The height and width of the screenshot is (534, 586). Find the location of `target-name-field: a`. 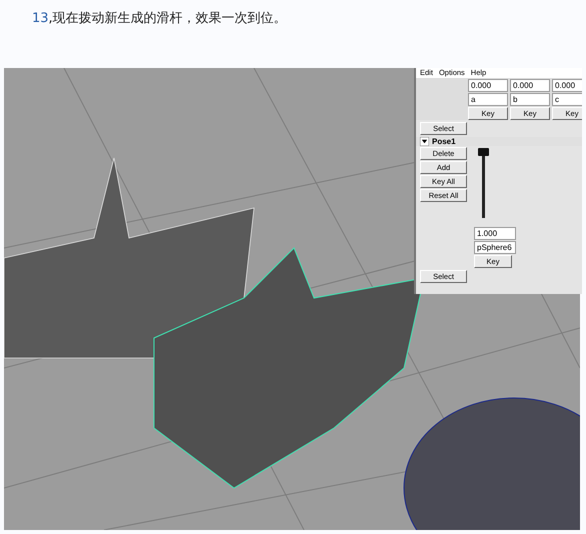

target-name-field: a is located at coordinates (488, 99).